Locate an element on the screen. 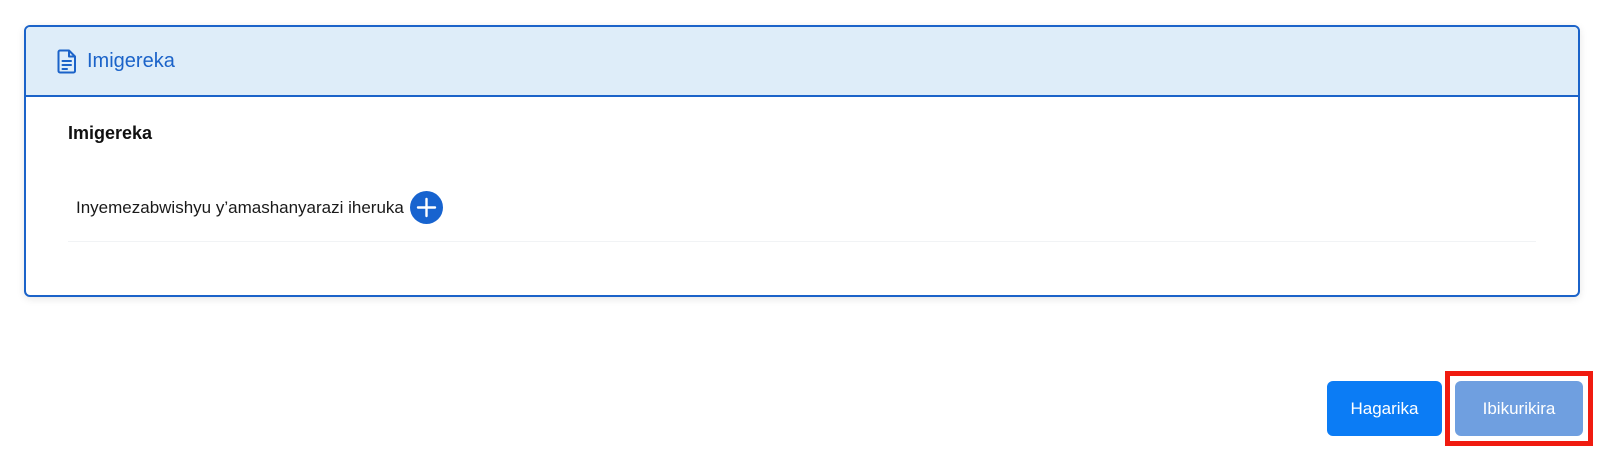 This screenshot has width=1600, height=458. plus-icon is located at coordinates (426, 207).